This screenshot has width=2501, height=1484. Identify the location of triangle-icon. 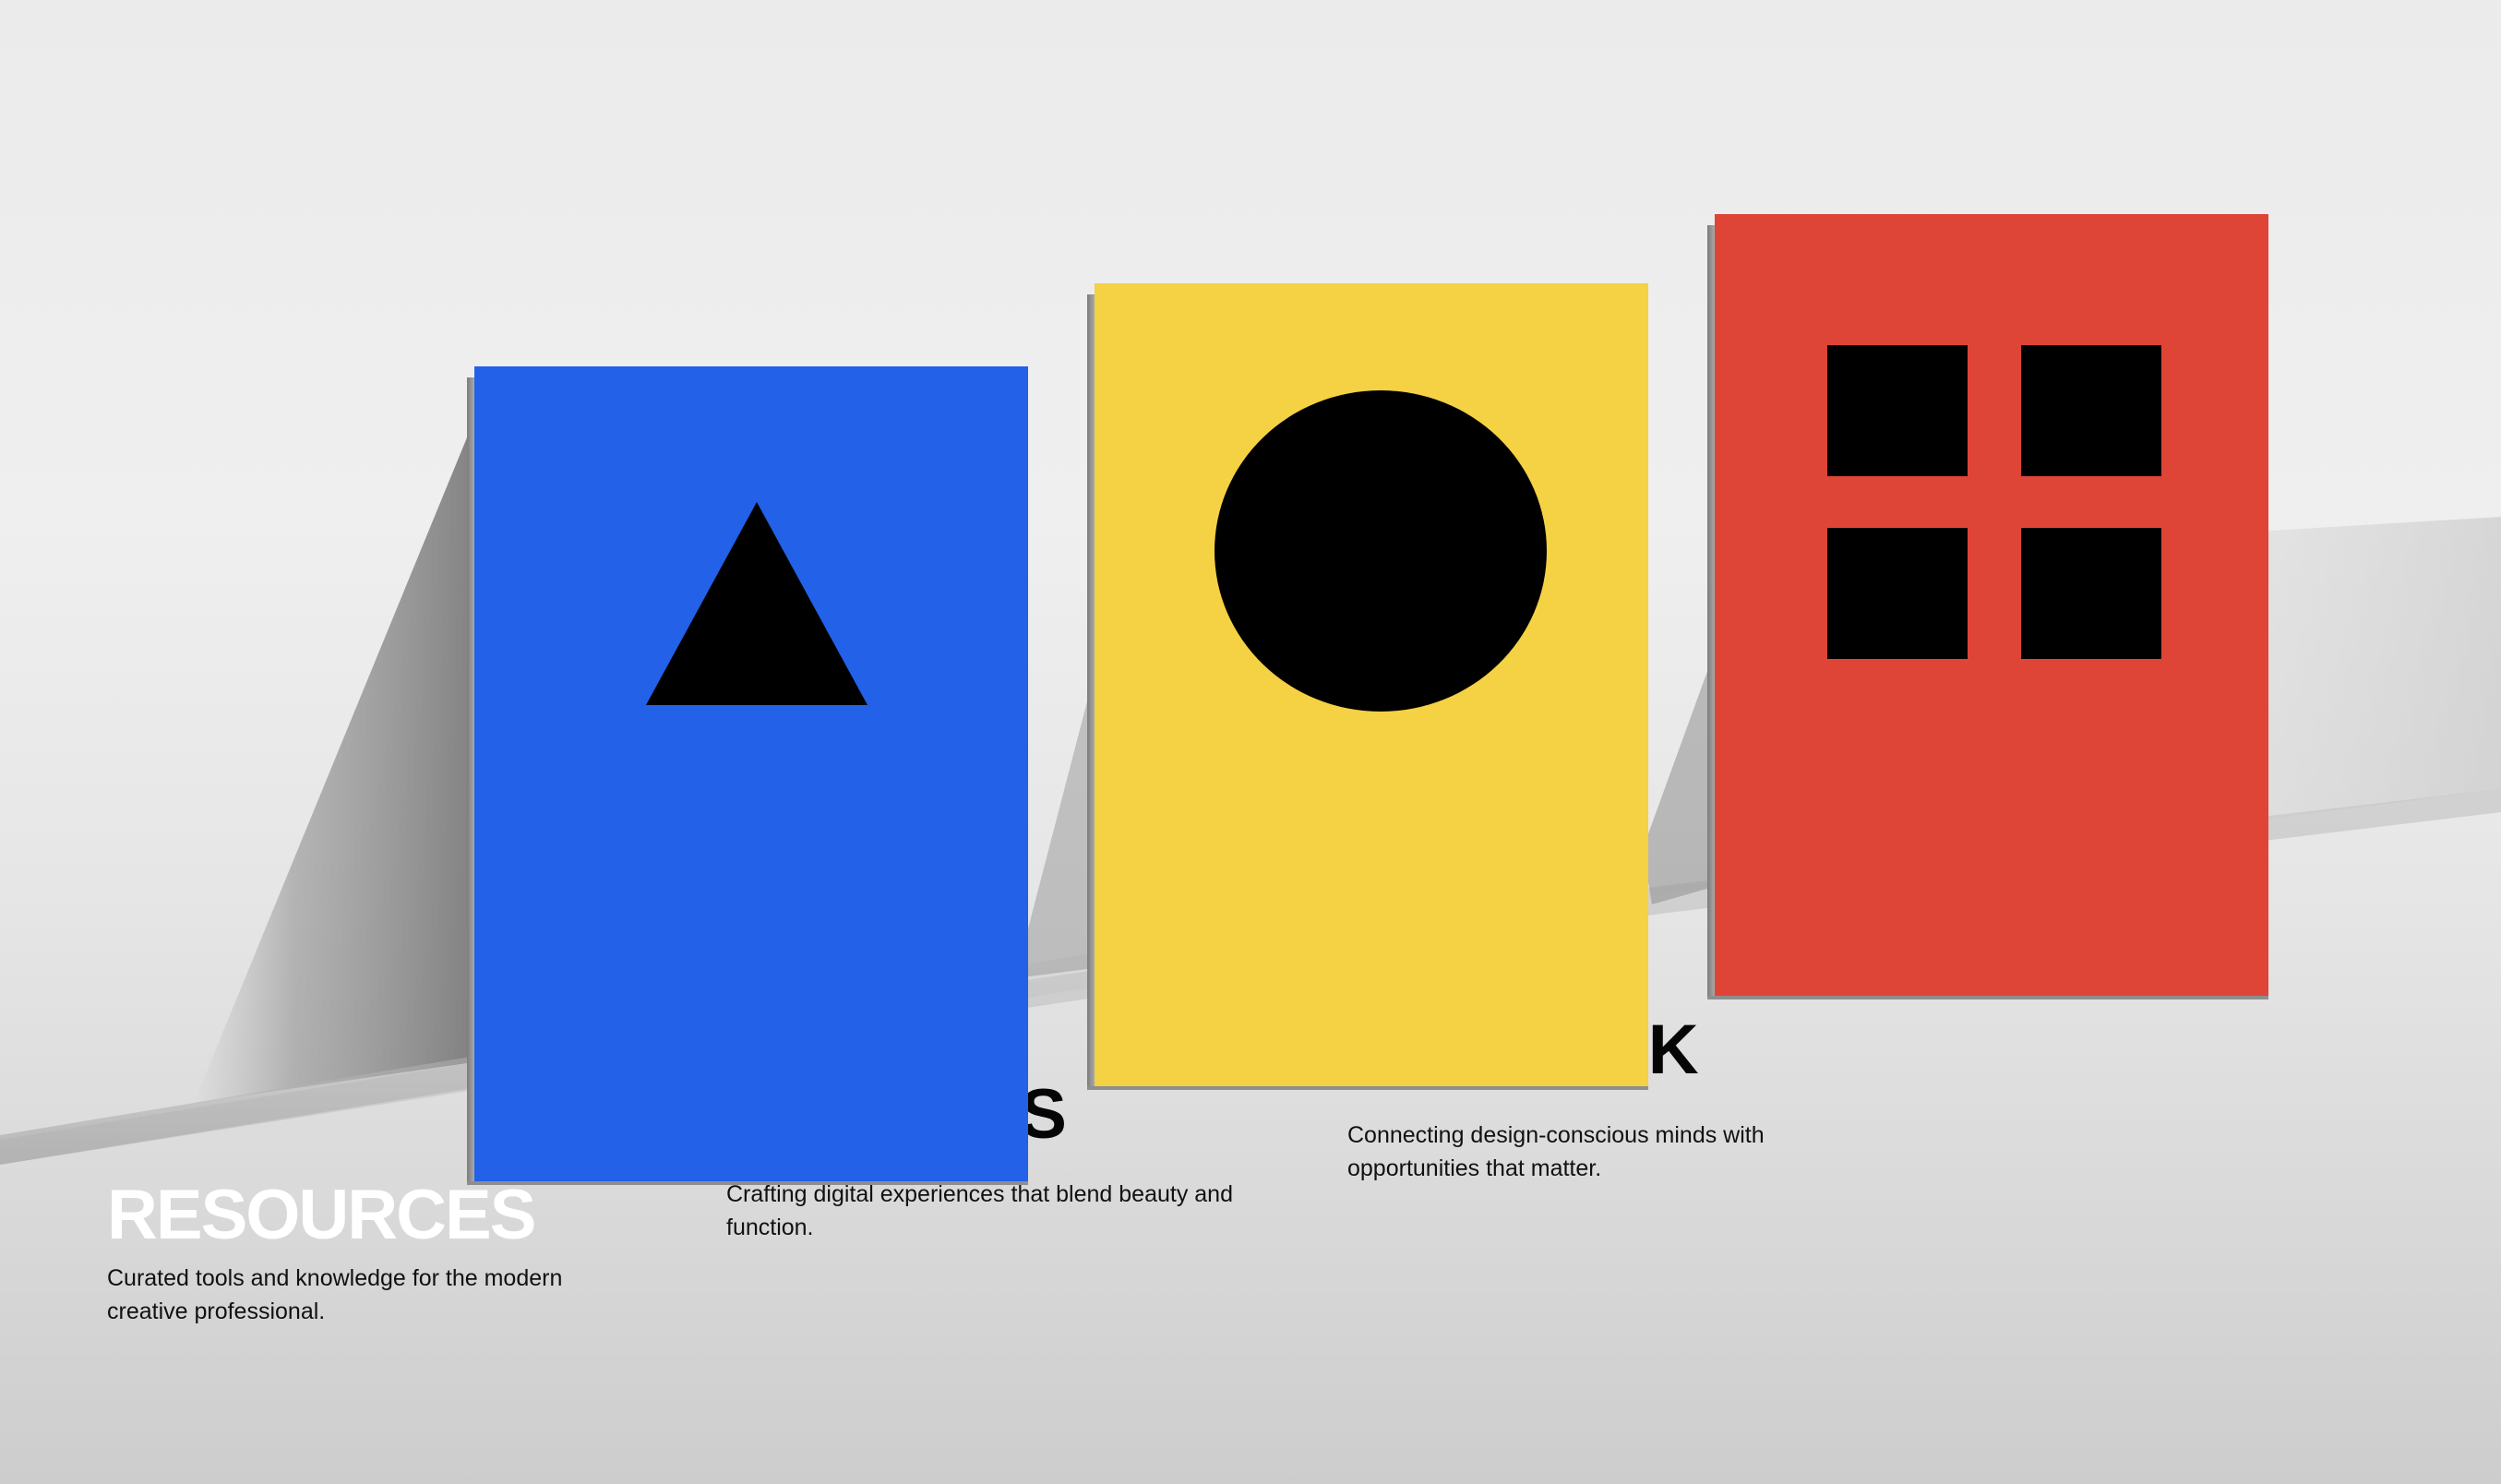
(757, 603).